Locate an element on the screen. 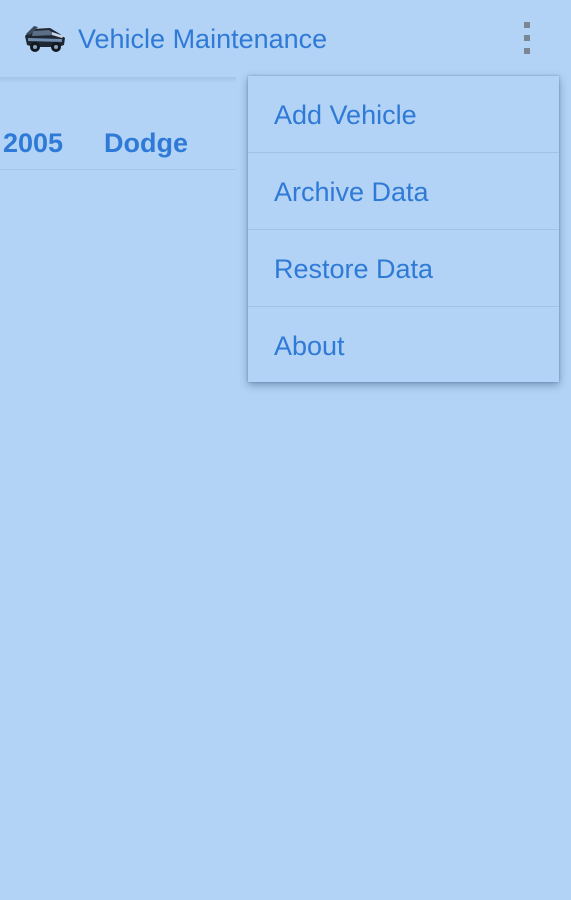  car-icon is located at coordinates (45, 38).